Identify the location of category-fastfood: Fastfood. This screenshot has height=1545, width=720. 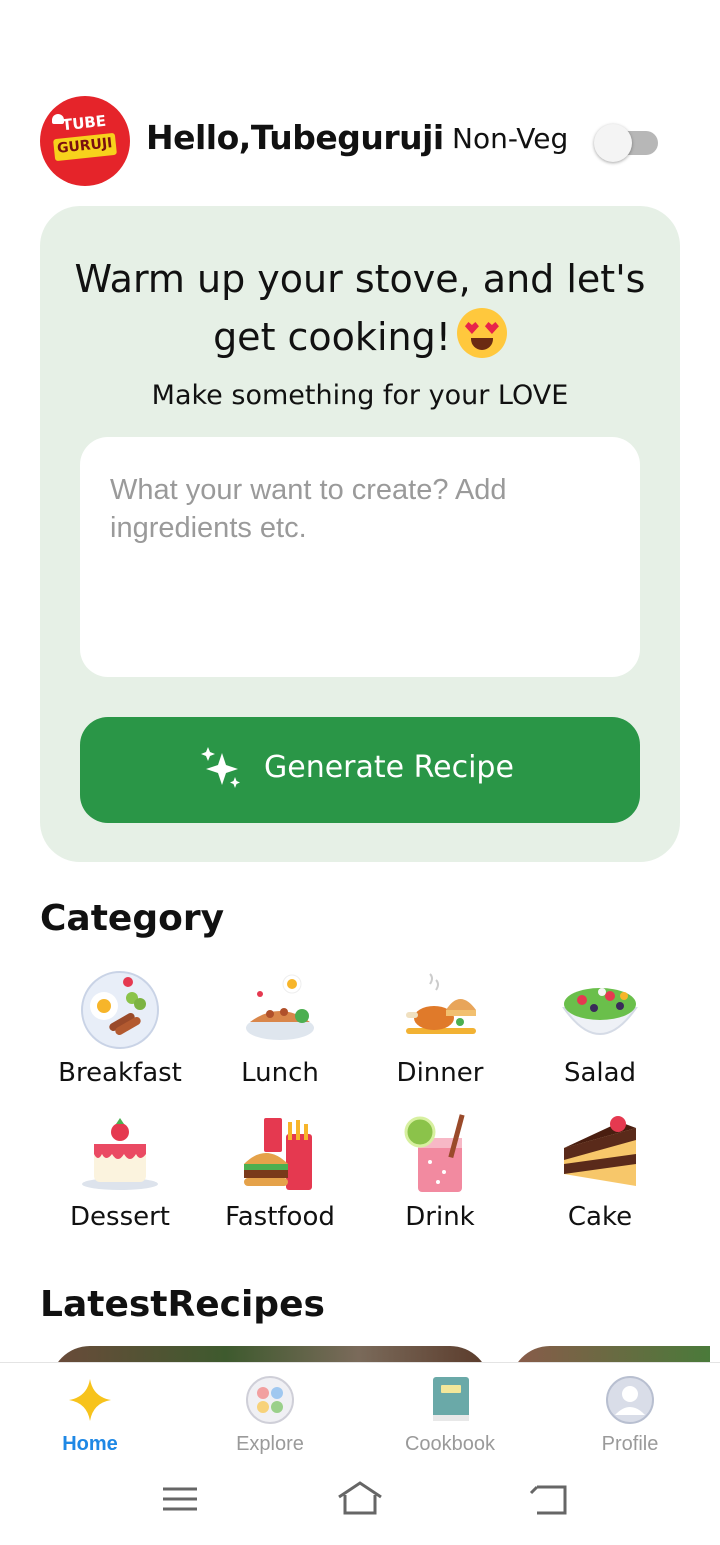
(280, 1180).